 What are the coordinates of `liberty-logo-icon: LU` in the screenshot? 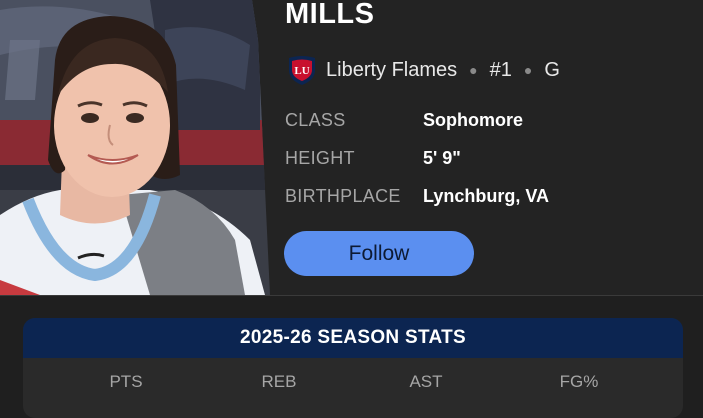 It's located at (302, 70).